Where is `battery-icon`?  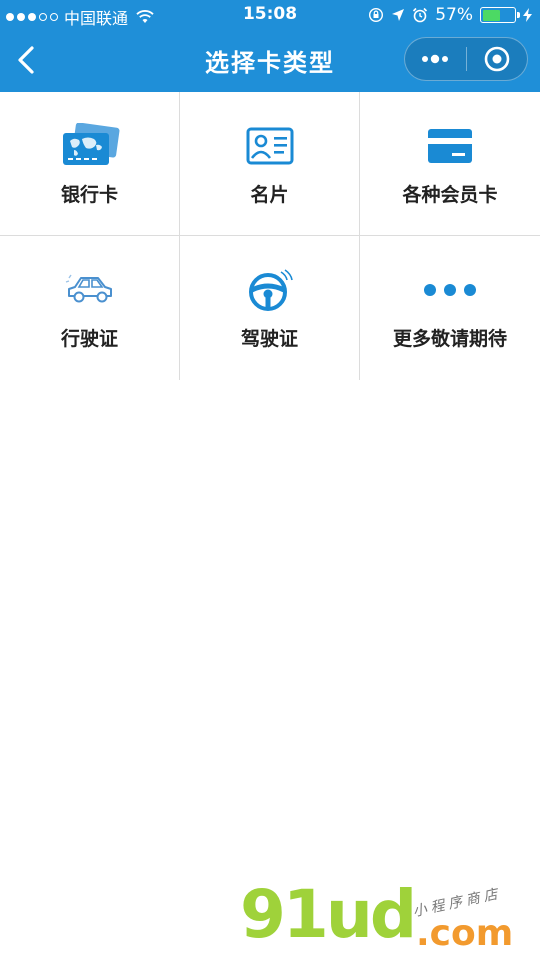
battery-icon is located at coordinates (500, 15).